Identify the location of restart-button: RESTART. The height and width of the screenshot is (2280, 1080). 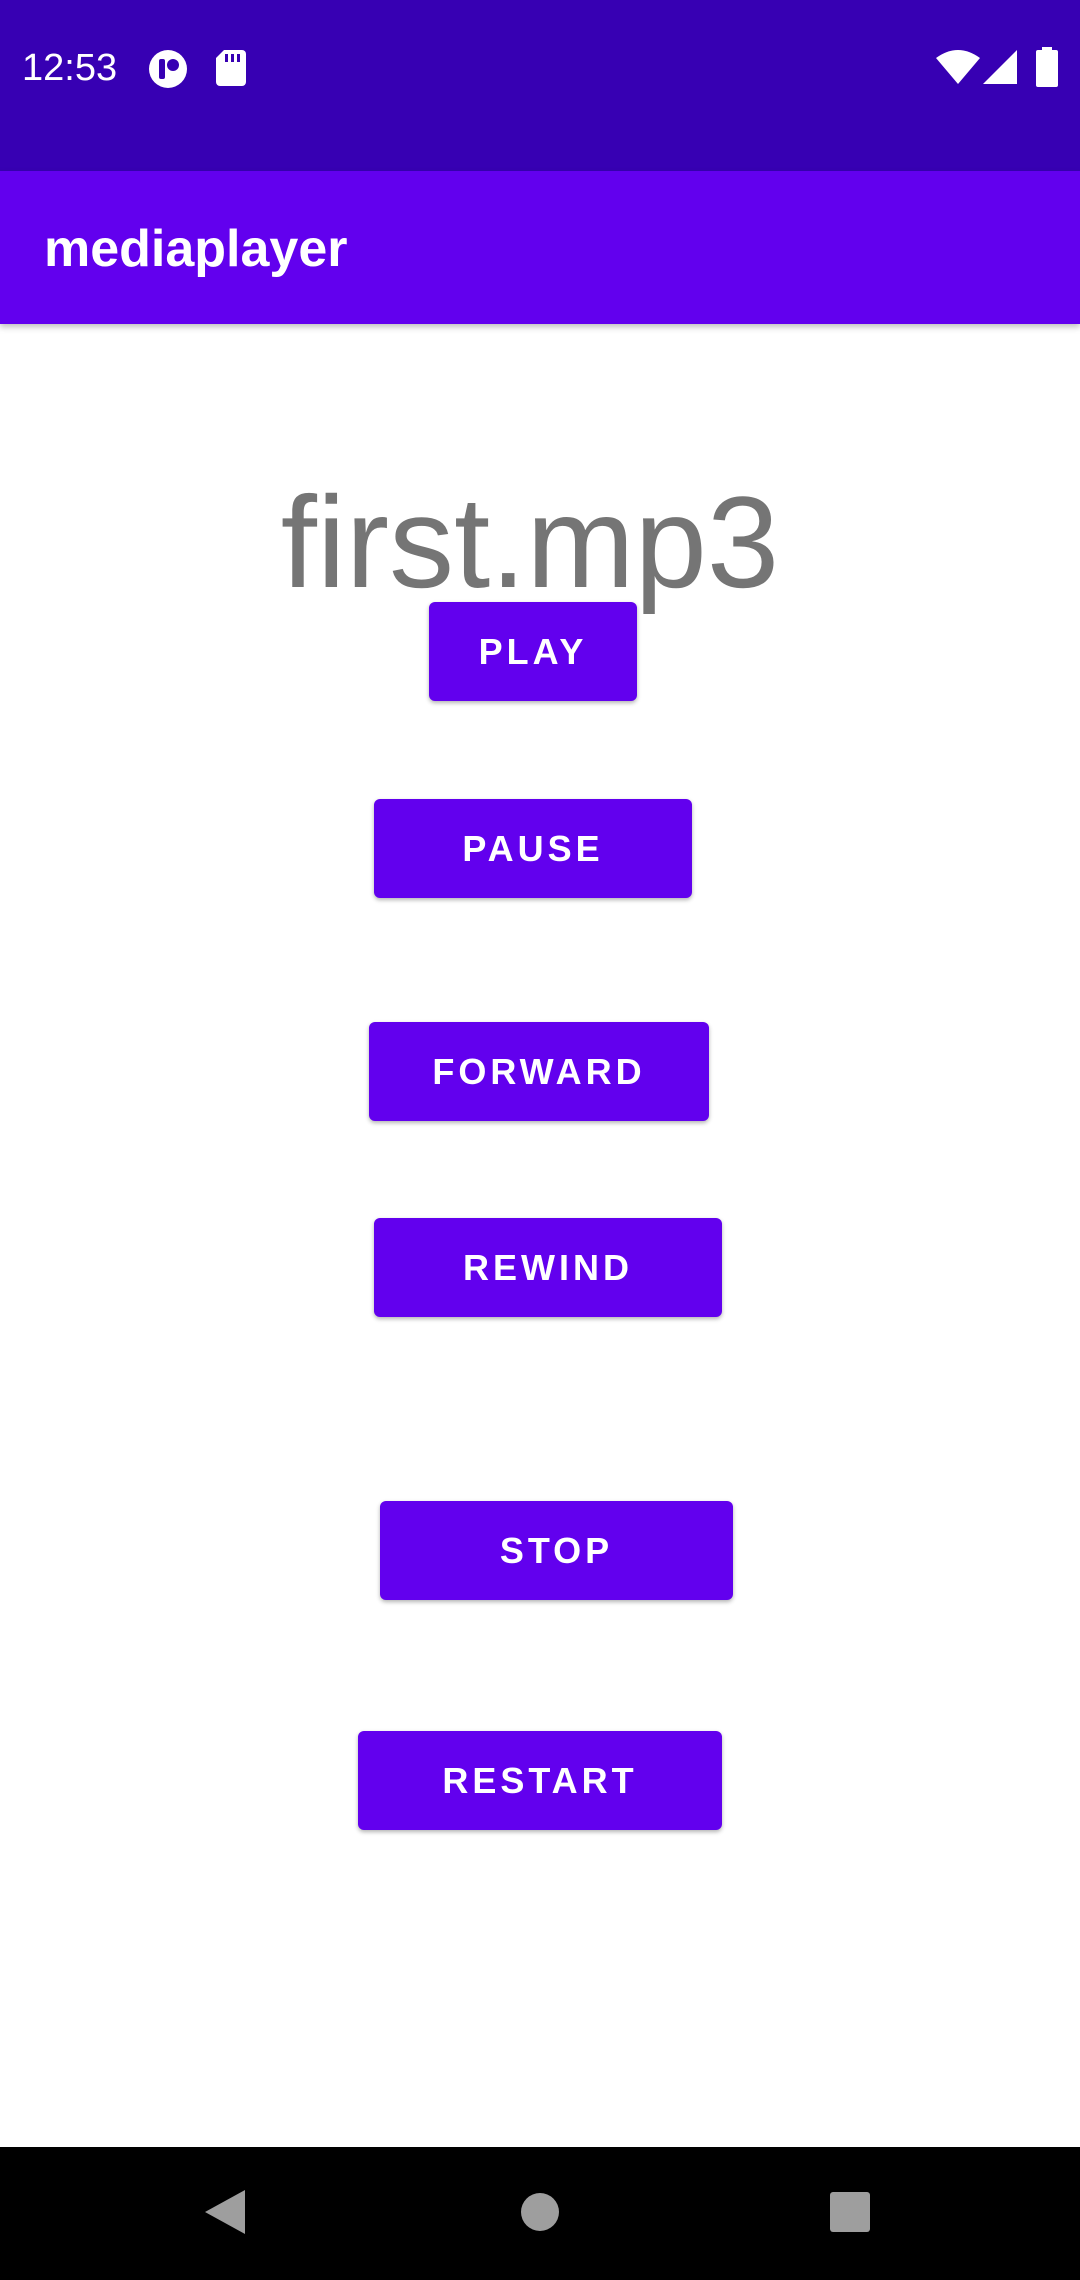
(540, 1780).